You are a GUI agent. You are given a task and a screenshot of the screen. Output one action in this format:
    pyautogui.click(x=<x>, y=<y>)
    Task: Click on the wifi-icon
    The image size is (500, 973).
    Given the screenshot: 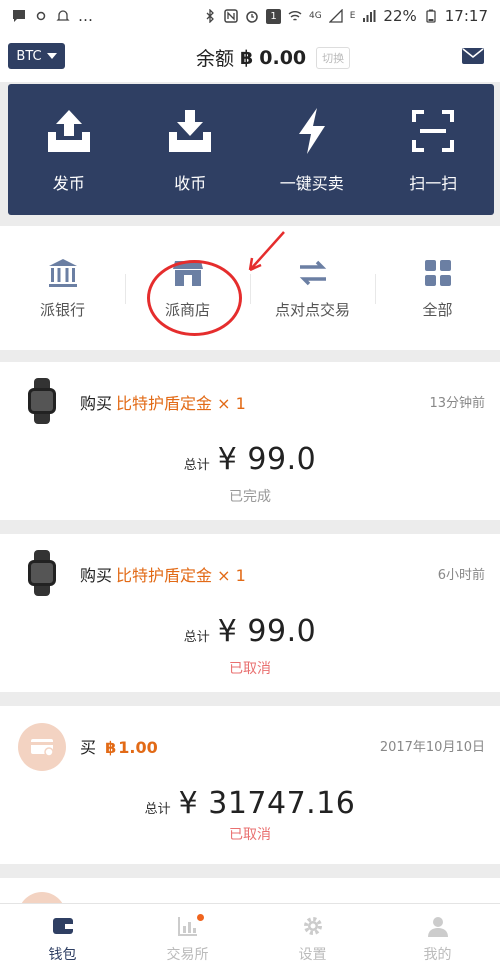 What is the action you would take?
    pyautogui.click(x=295, y=16)
    